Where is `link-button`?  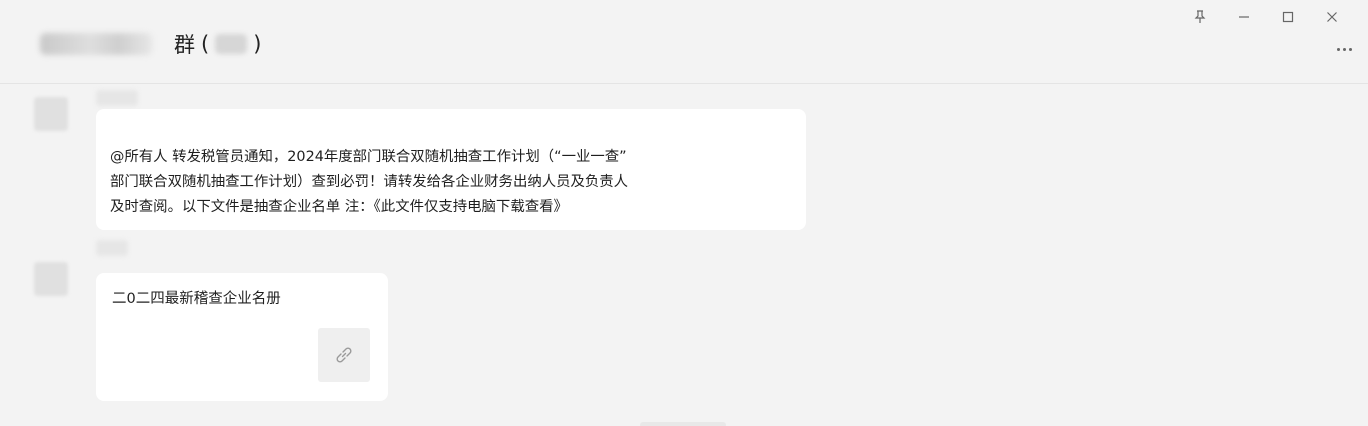 link-button is located at coordinates (344, 355).